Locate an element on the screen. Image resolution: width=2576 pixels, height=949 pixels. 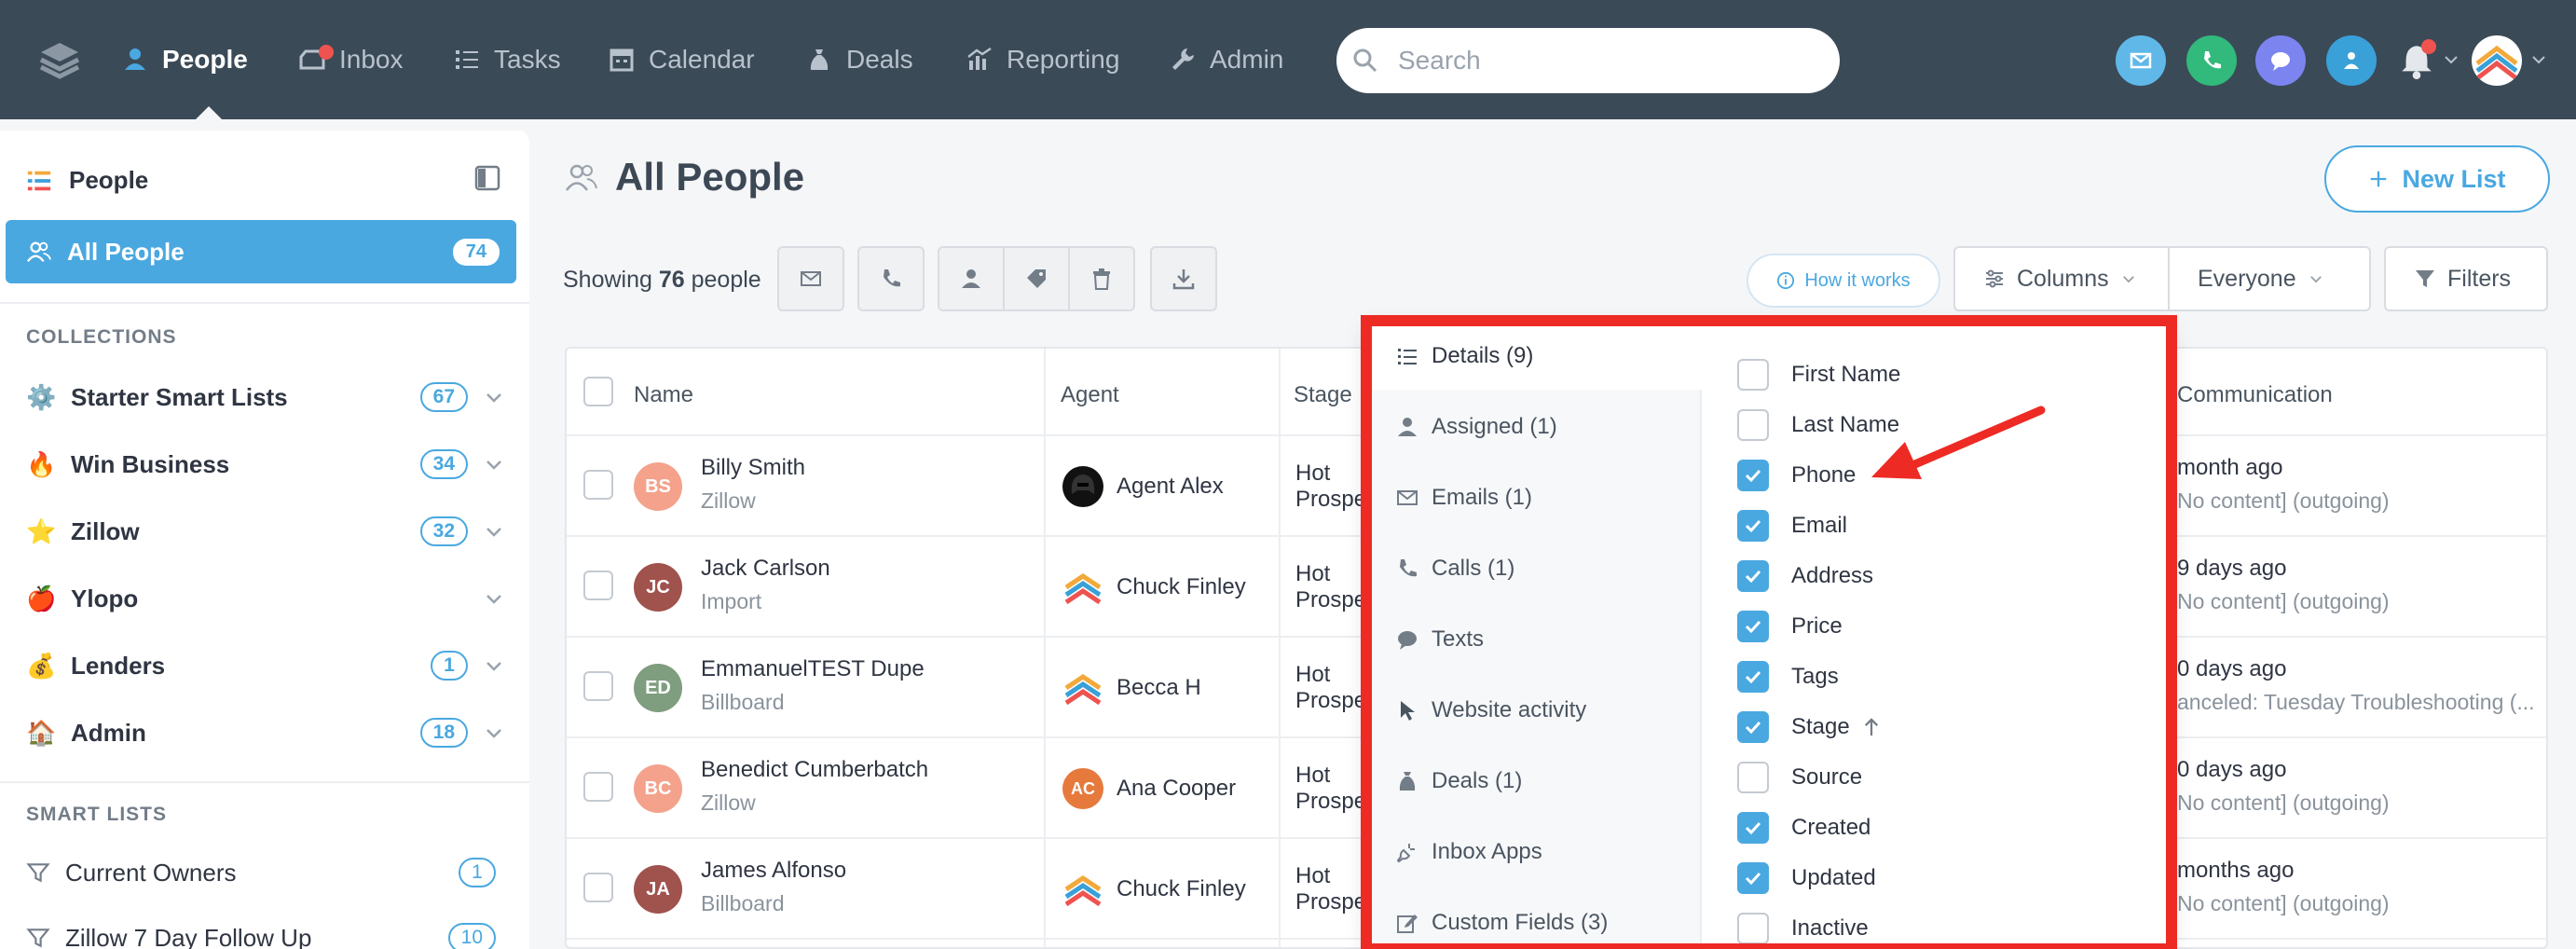
column-option-email: Email is located at coordinates (1792, 526).